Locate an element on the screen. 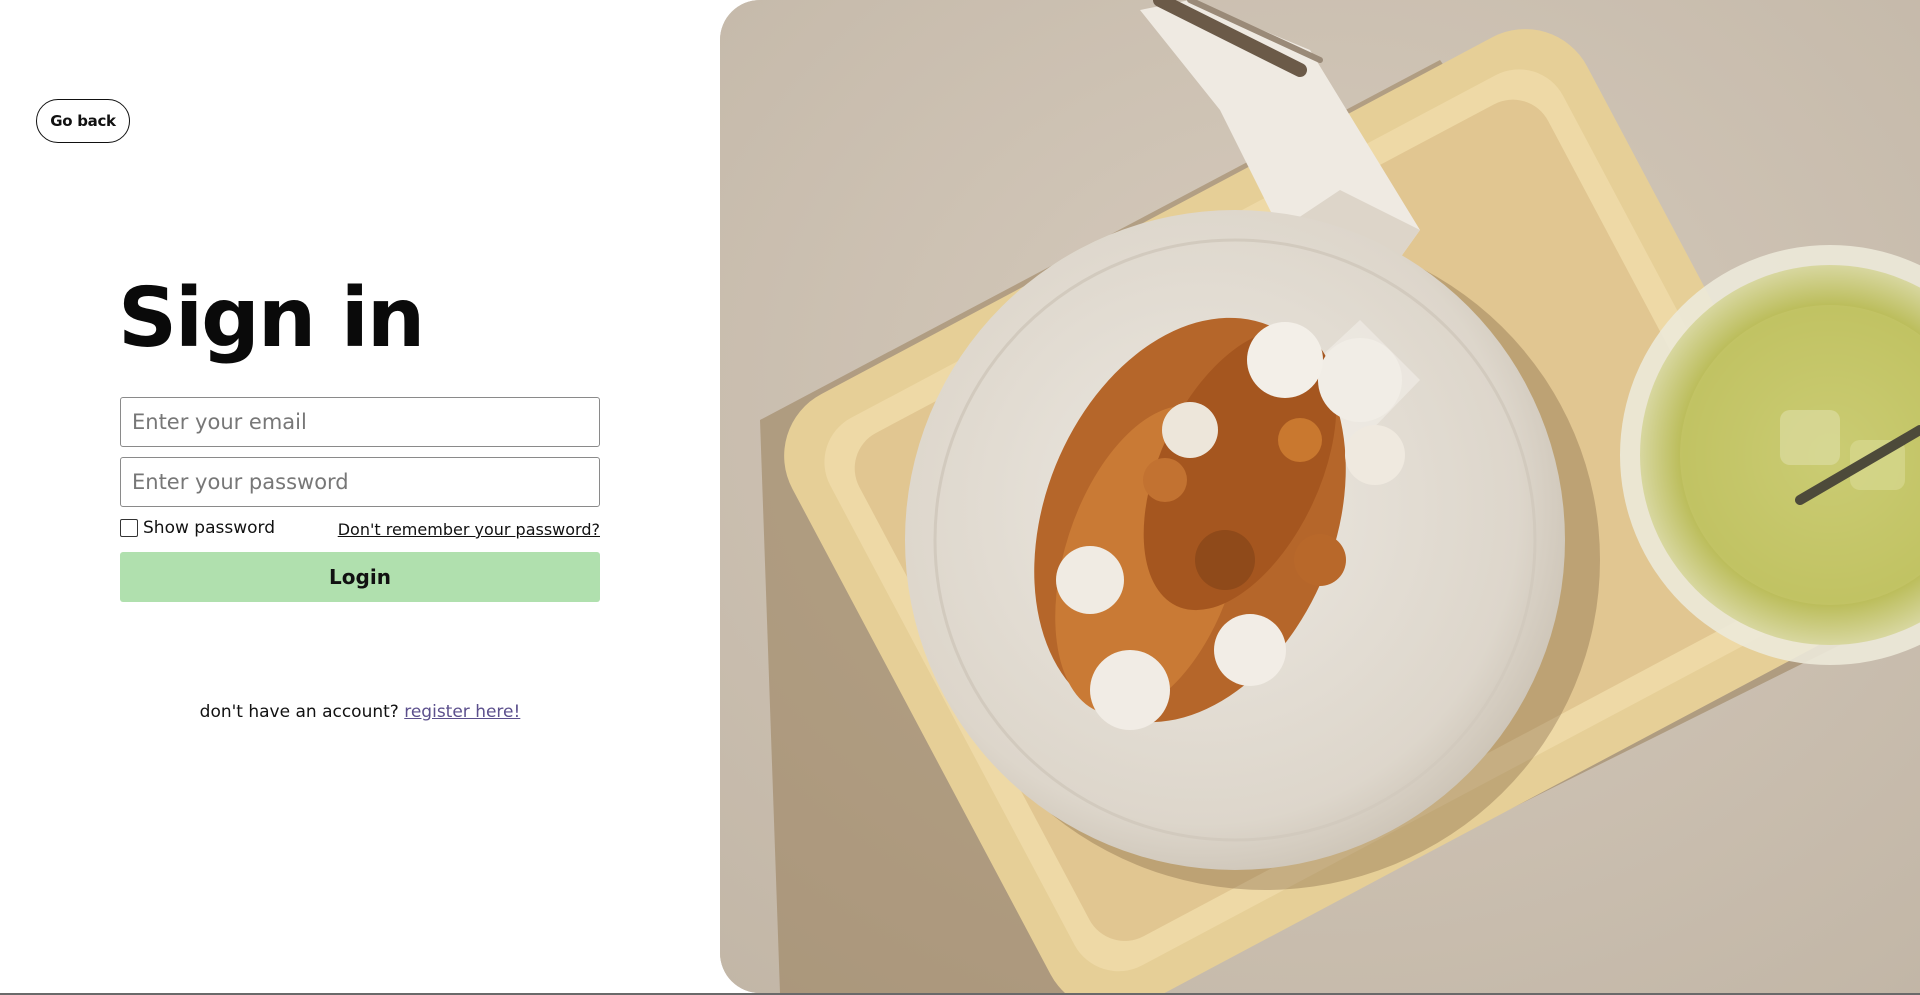 The width and height of the screenshot is (1920, 995). show-password-label: Show password is located at coordinates (209, 528).